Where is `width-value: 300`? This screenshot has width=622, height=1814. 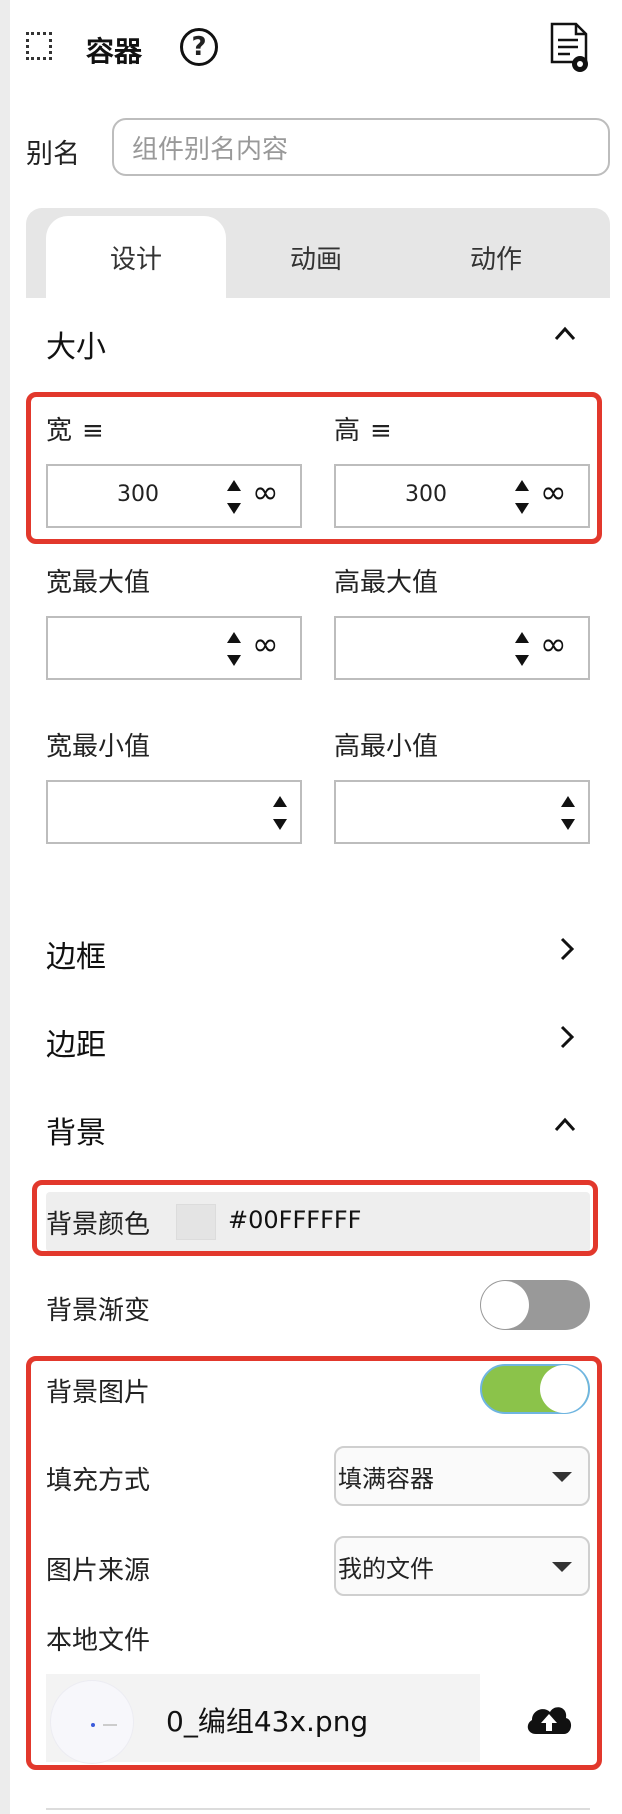
width-value: 300 is located at coordinates (138, 494).